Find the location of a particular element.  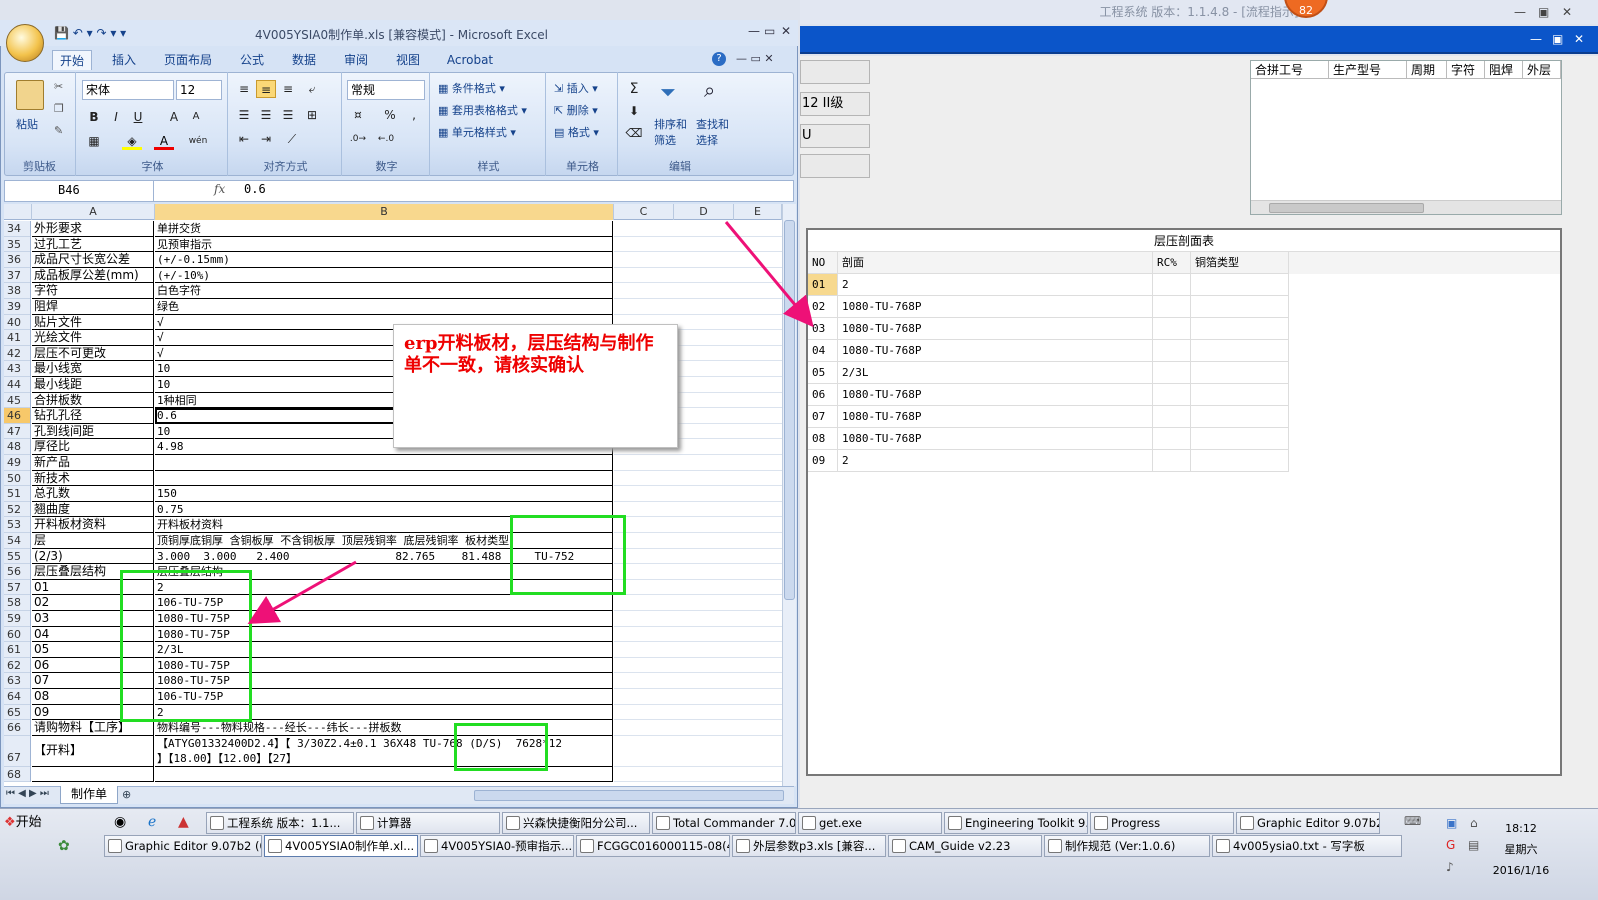

font-name-select: 宋体 is located at coordinates (128, 90).